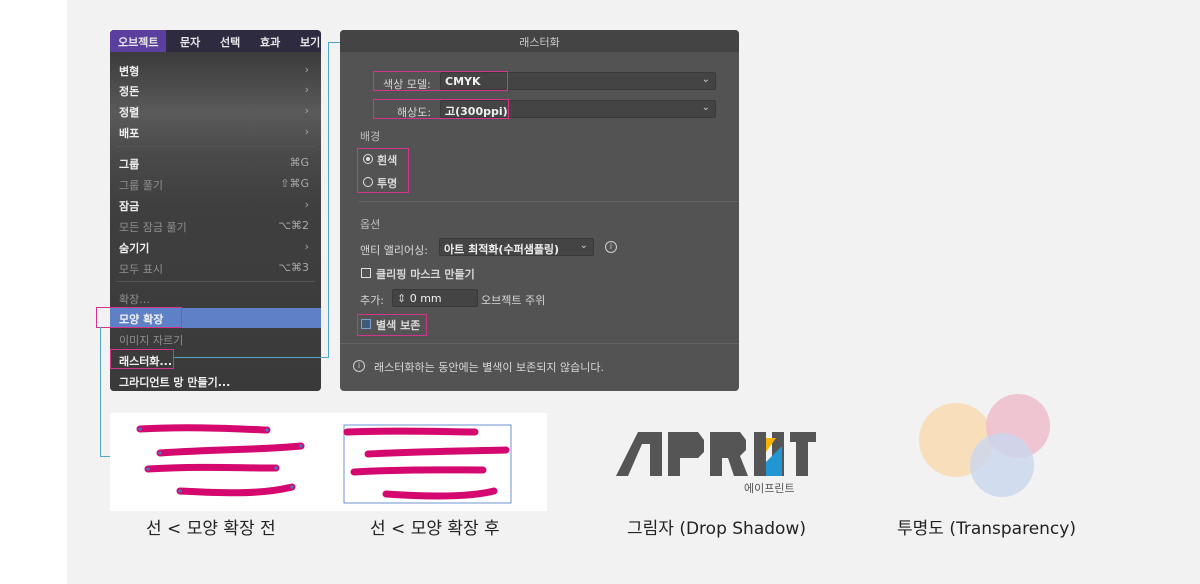 The width and height of the screenshot is (1200, 584). Describe the element at coordinates (516, 247) in the screenshot. I see `antialias-select: 아트 최적화(수퍼샘플링) ⌄` at that location.